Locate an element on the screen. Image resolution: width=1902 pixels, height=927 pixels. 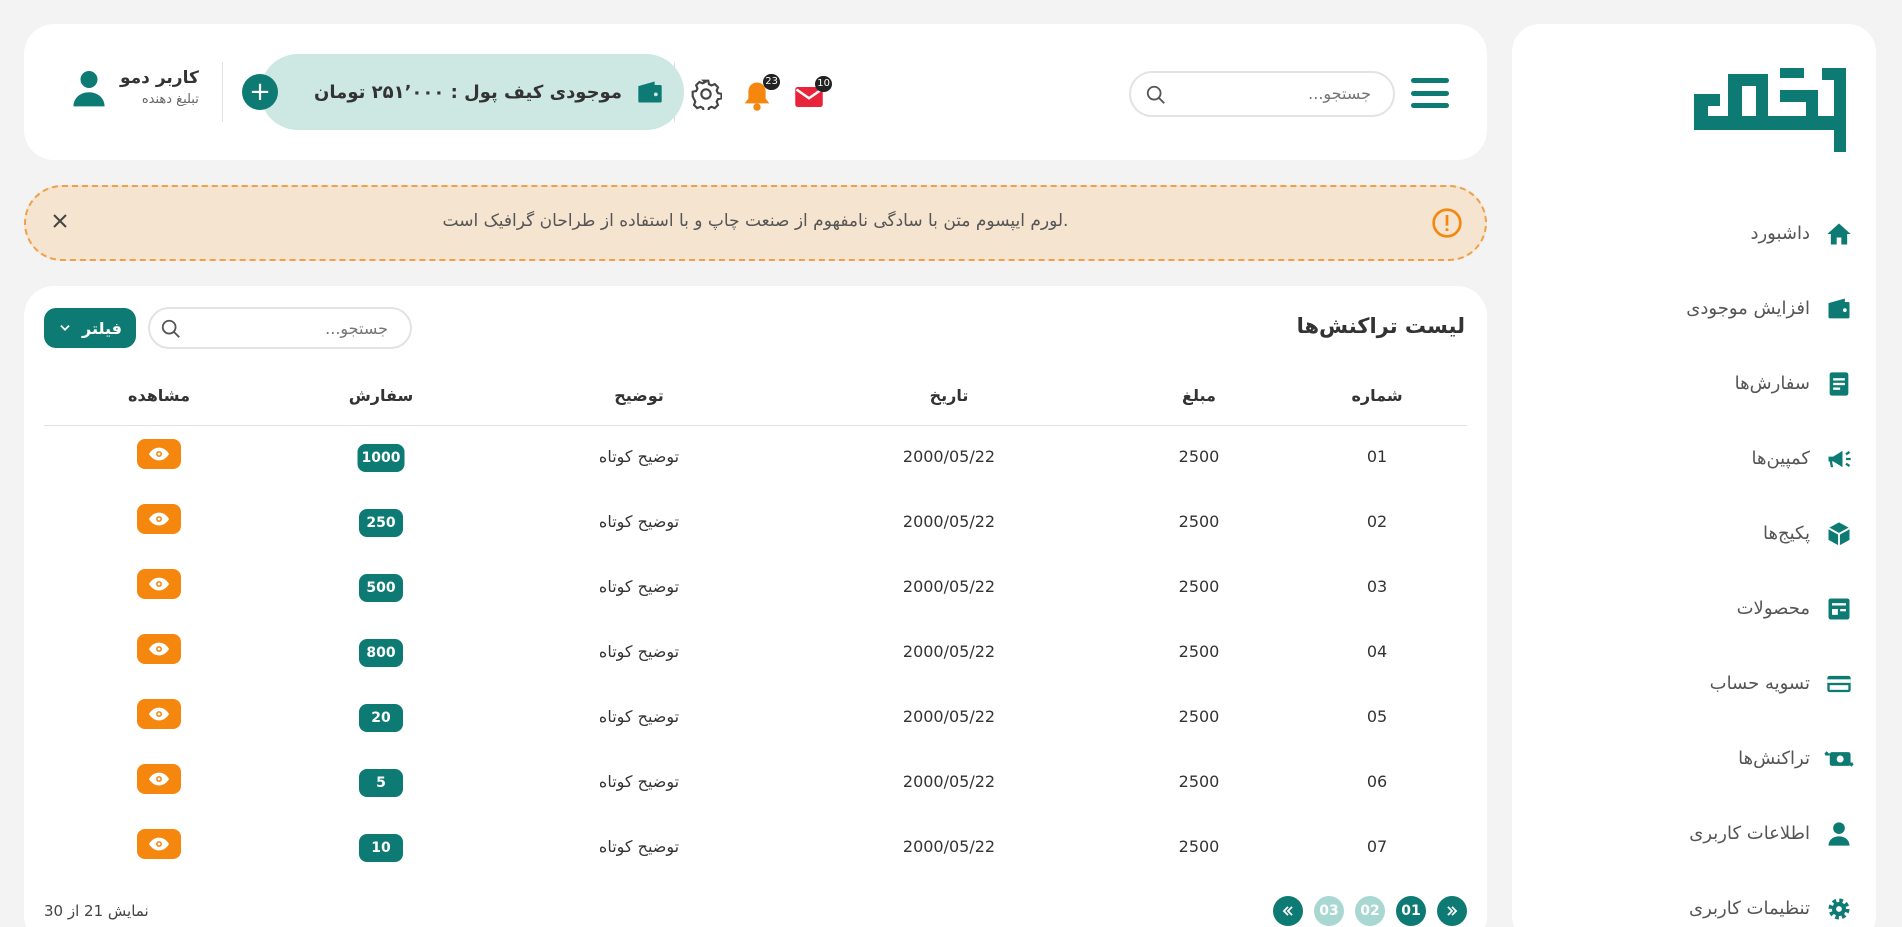
table-search-input is located at coordinates (298, 328).